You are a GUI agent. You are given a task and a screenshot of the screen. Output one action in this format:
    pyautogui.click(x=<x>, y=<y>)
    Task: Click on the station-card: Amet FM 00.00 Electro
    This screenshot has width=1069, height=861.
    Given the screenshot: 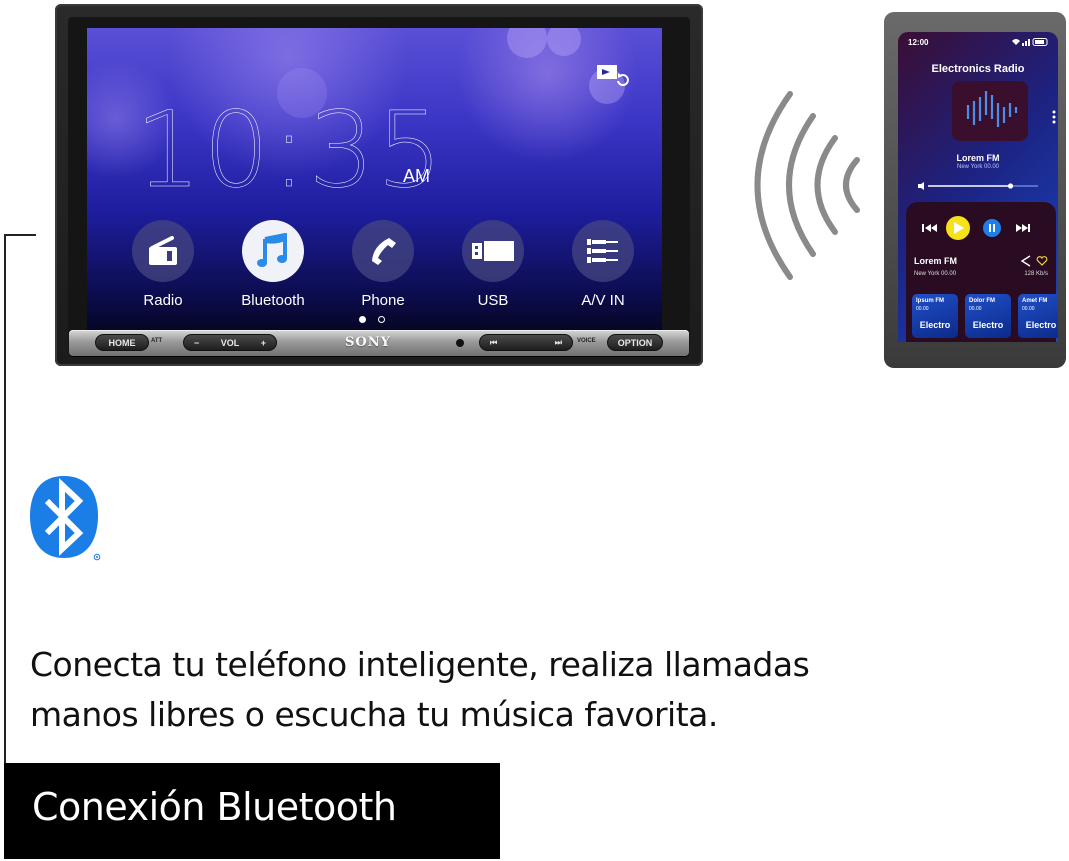 What is the action you would take?
    pyautogui.click(x=1038, y=316)
    